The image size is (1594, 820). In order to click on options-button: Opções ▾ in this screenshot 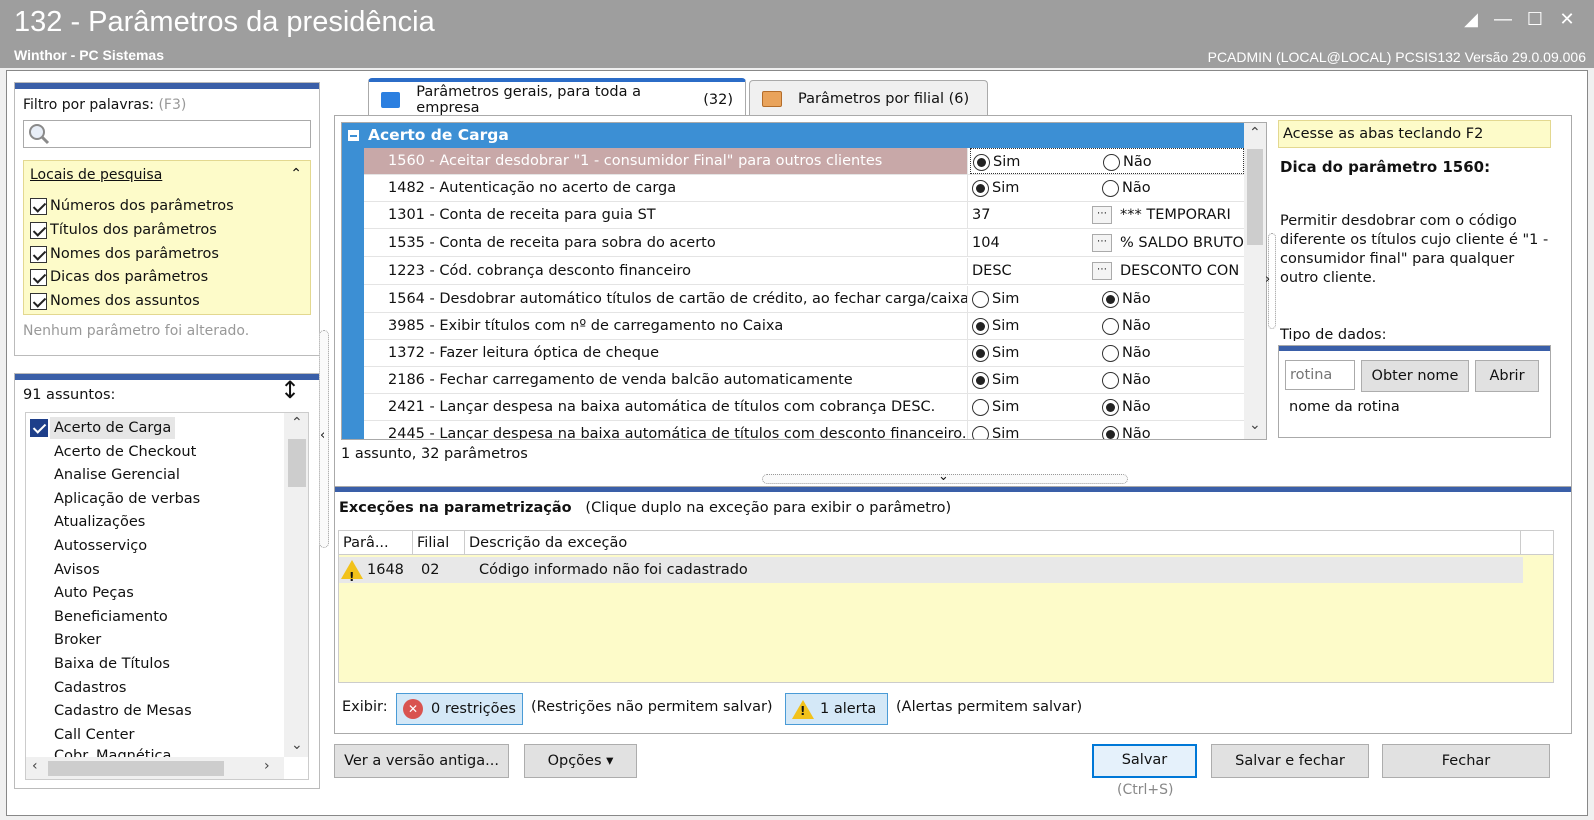, I will do `click(580, 761)`.